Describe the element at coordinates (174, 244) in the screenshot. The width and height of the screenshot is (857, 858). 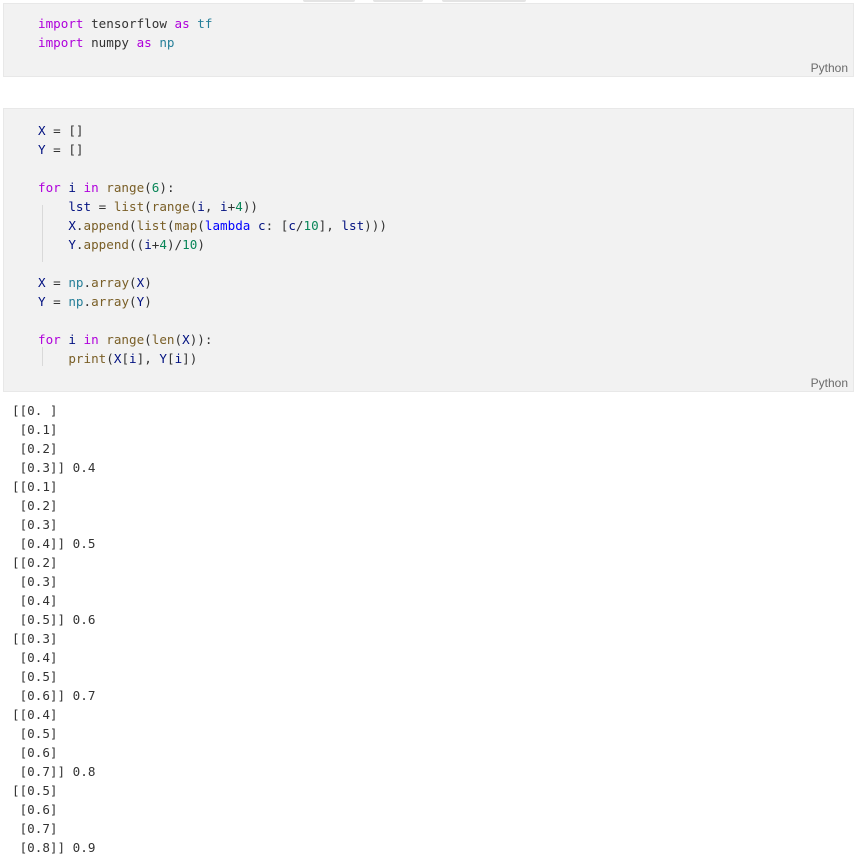
I see `code-token: )/` at that location.